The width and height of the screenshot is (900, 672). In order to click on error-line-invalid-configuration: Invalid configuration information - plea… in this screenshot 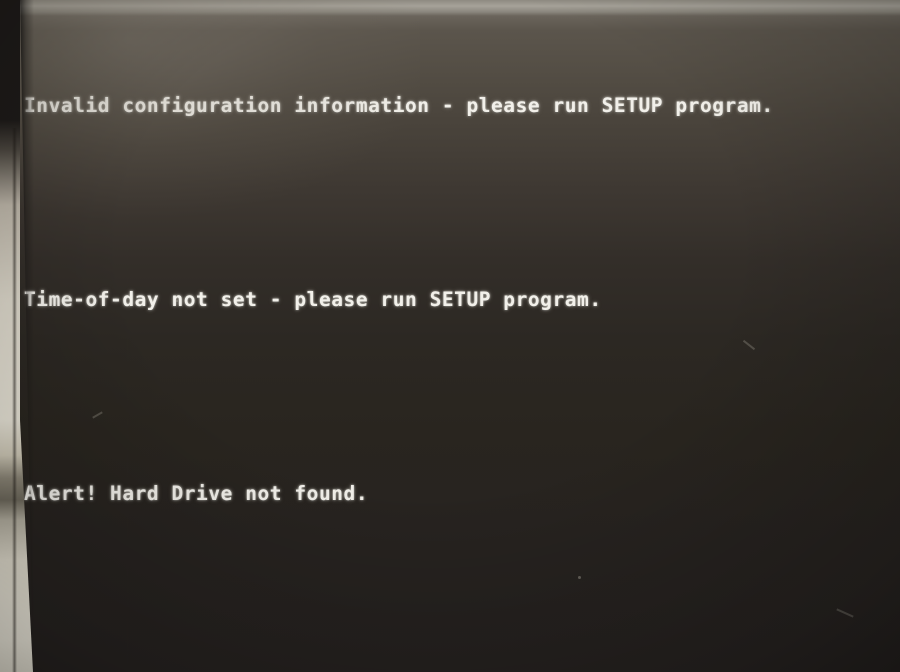, I will do `click(399, 105)`.